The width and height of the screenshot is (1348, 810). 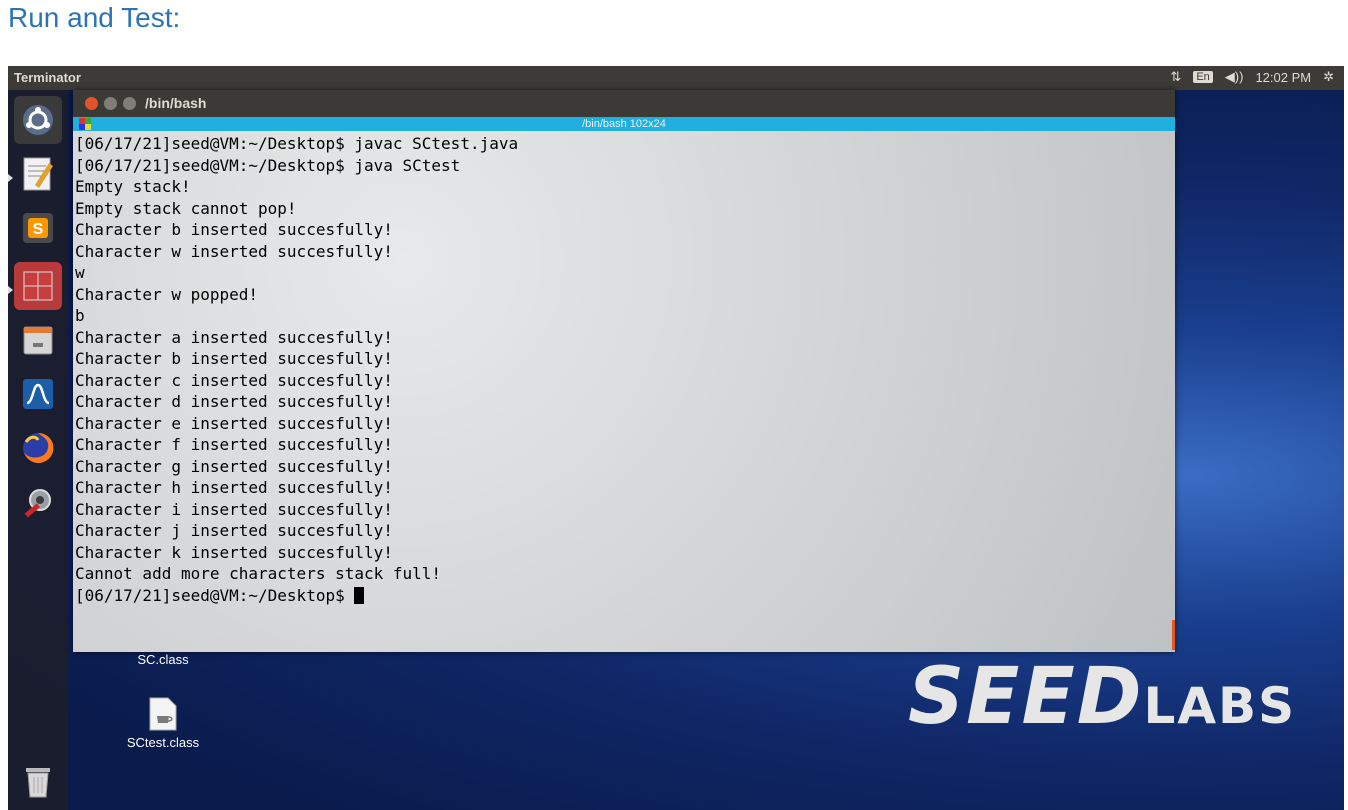 I want to click on terminal-line: w, so click(x=80, y=272).